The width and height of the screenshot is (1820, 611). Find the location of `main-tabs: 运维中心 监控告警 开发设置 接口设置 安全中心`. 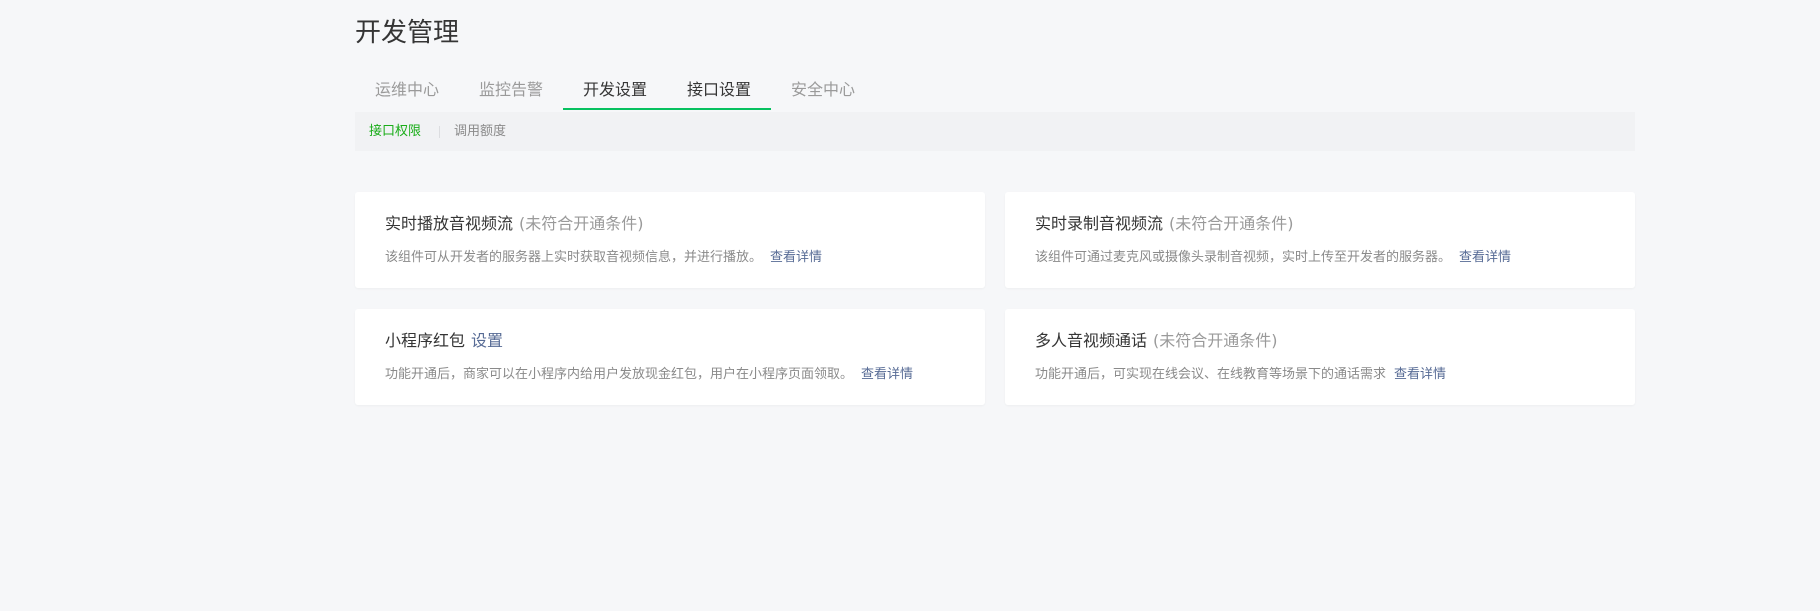

main-tabs: 运维中心 监控告警 开发设置 接口设置 安全中心 is located at coordinates (995, 93).